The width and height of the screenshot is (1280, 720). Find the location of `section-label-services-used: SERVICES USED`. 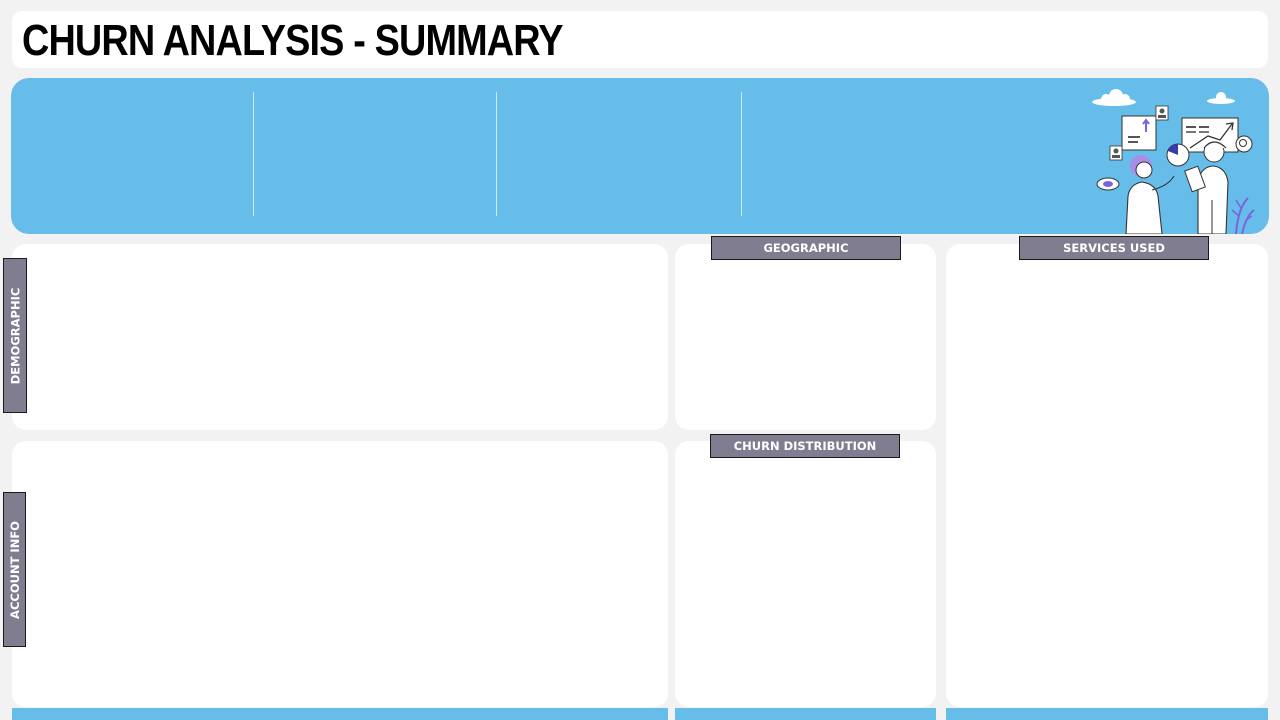

section-label-services-used: SERVICES USED is located at coordinates (1114, 248).